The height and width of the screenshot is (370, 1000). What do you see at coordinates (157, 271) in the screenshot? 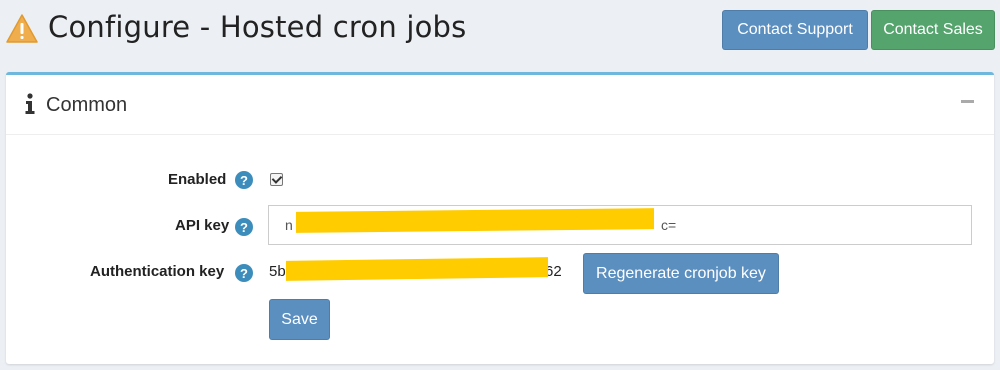
I see `auth-key-label: Authentication key` at bounding box center [157, 271].